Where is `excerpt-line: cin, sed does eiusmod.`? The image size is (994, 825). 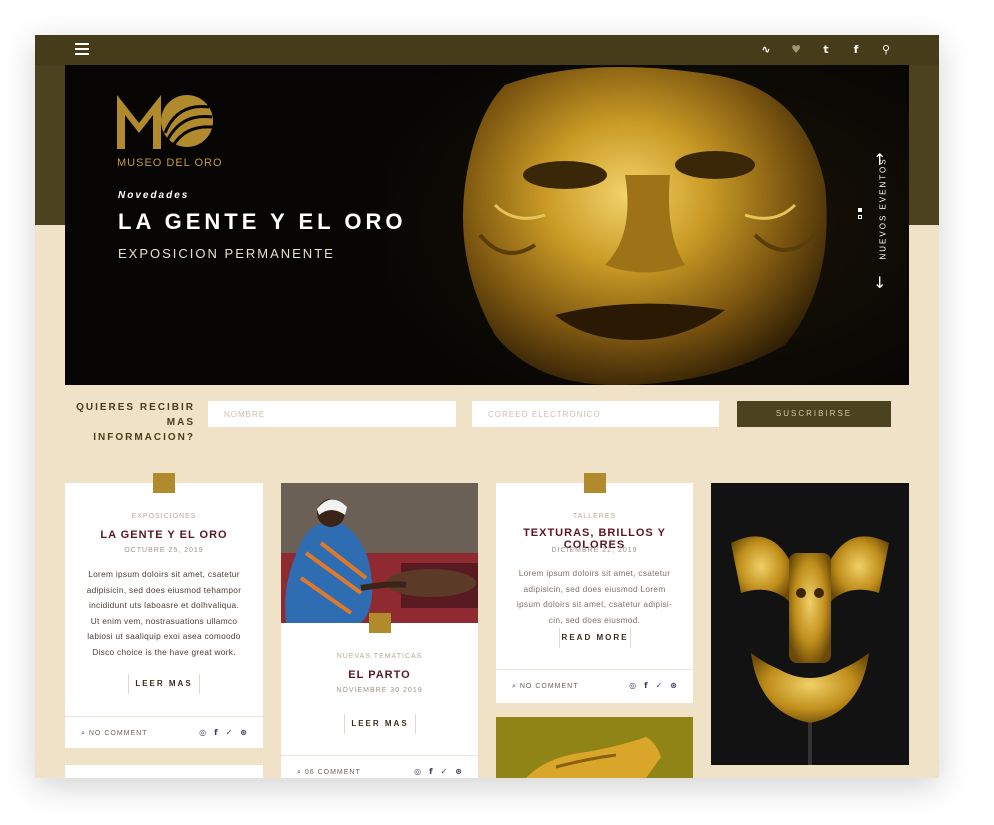
excerpt-line: cin, sed does eiusmod. is located at coordinates (594, 619).